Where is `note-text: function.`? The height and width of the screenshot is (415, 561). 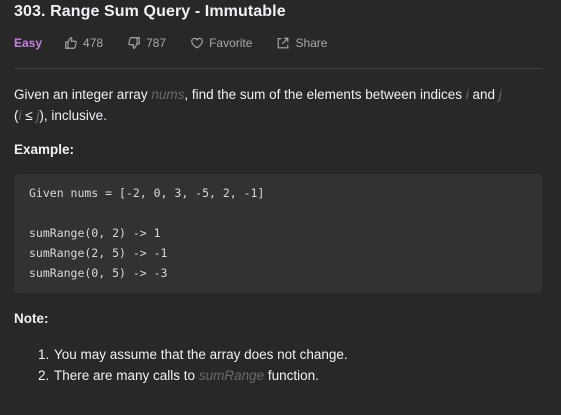 note-text: function. is located at coordinates (291, 375).